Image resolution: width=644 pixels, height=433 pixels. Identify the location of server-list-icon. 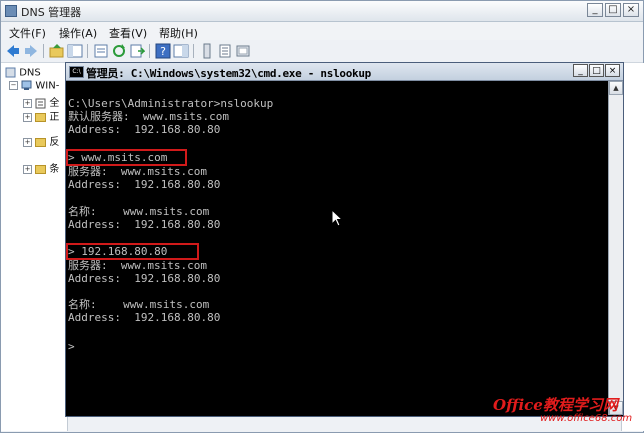
(207, 51).